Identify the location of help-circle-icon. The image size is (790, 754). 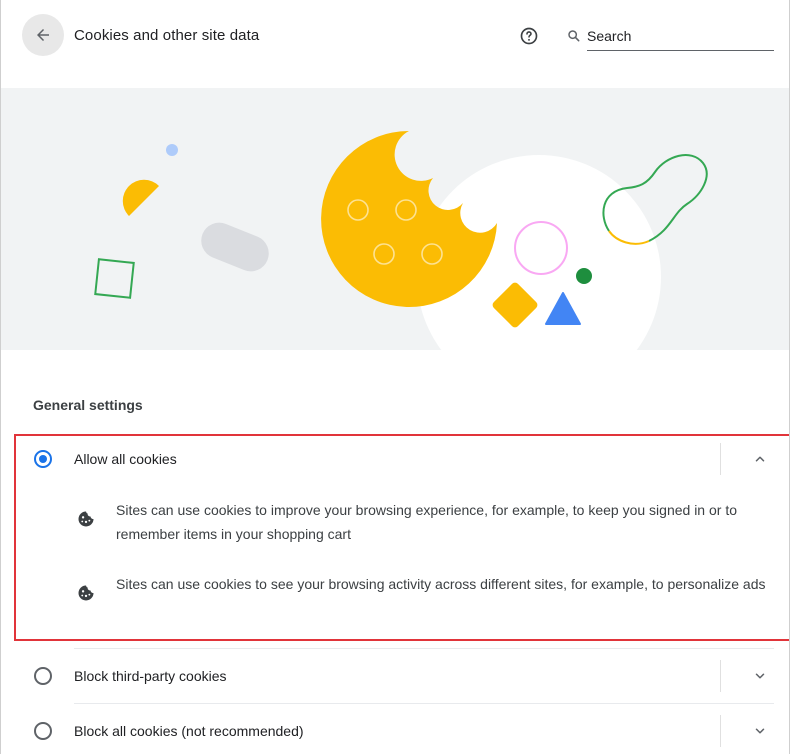
(529, 36).